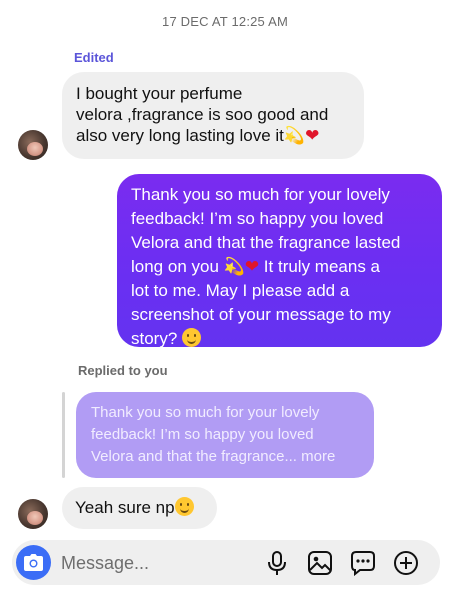 The image size is (450, 595). Describe the element at coordinates (322, 266) in the screenshot. I see `message-line: It truly means a` at that location.